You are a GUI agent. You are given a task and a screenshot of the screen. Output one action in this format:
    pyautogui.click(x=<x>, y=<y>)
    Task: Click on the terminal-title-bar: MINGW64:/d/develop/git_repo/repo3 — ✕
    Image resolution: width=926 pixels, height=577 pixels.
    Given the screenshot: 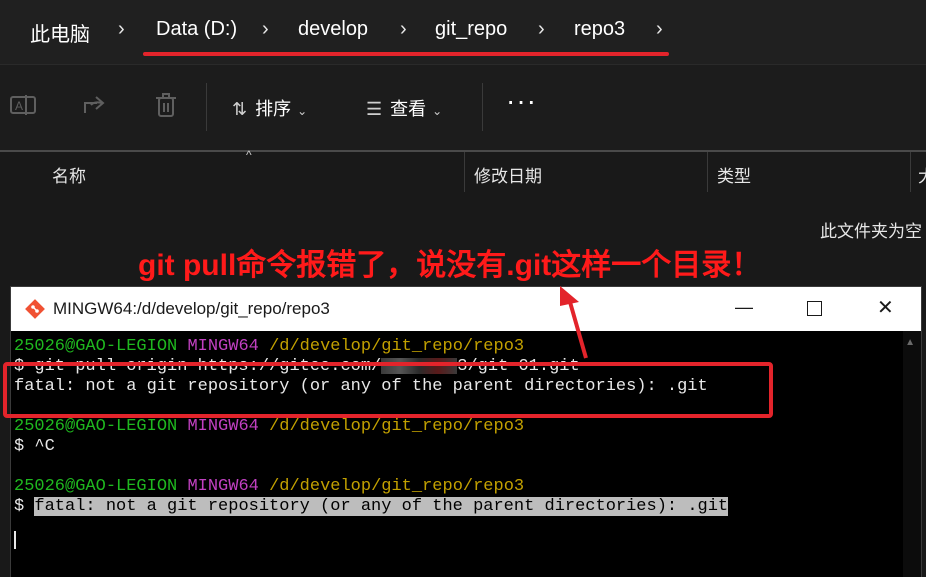 What is the action you would take?
    pyautogui.click(x=466, y=309)
    